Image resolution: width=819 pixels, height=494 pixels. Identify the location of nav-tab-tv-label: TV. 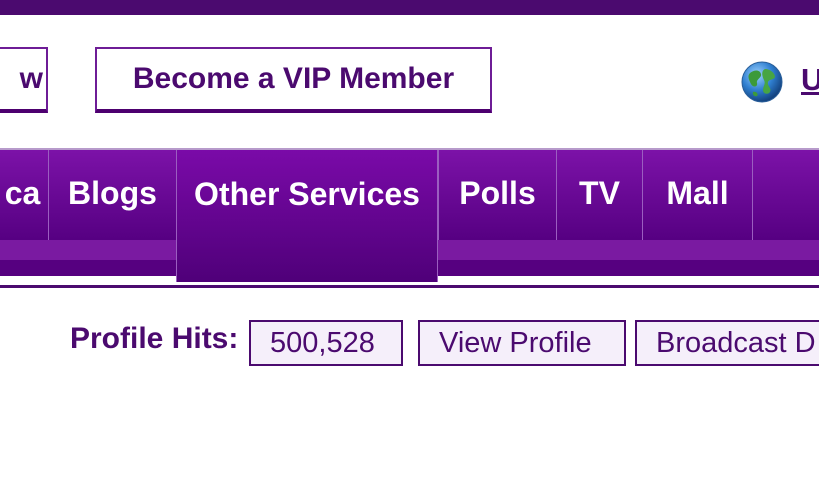
(599, 193).